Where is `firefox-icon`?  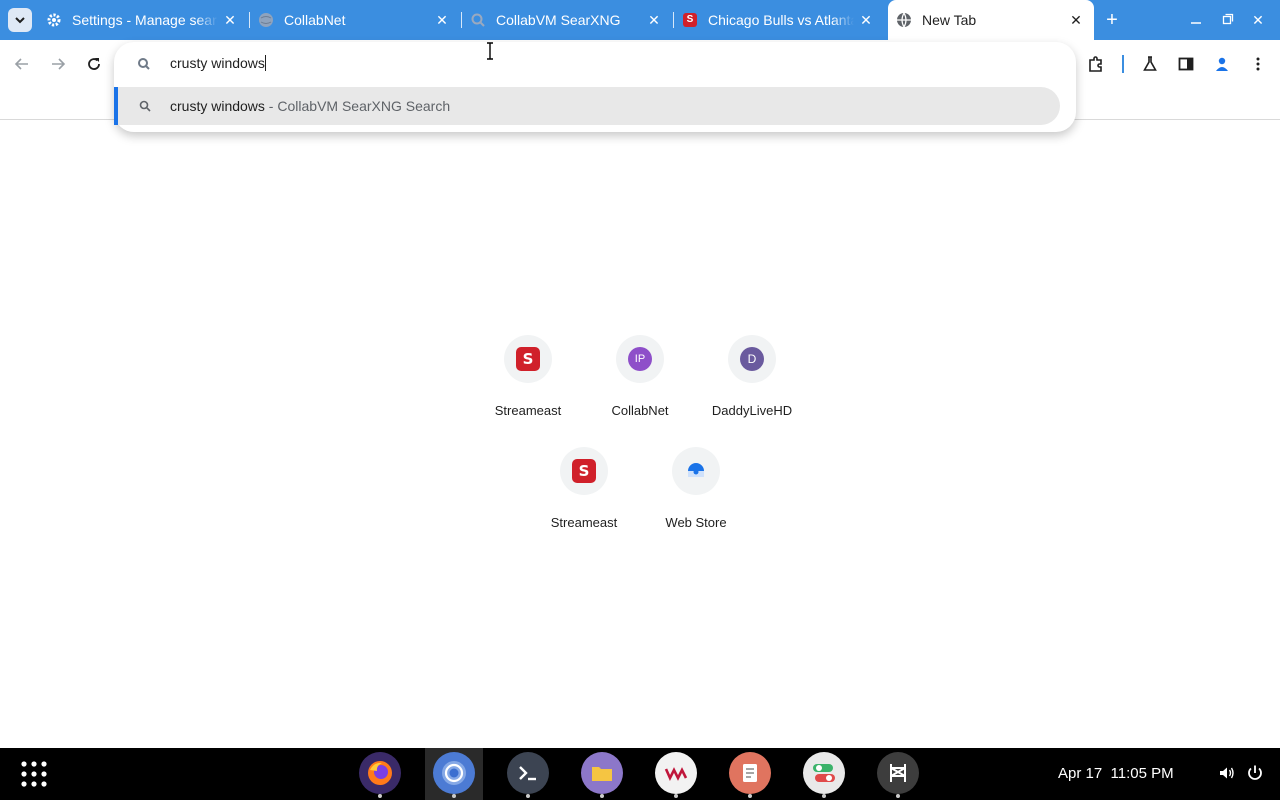
firefox-icon is located at coordinates (380, 775).